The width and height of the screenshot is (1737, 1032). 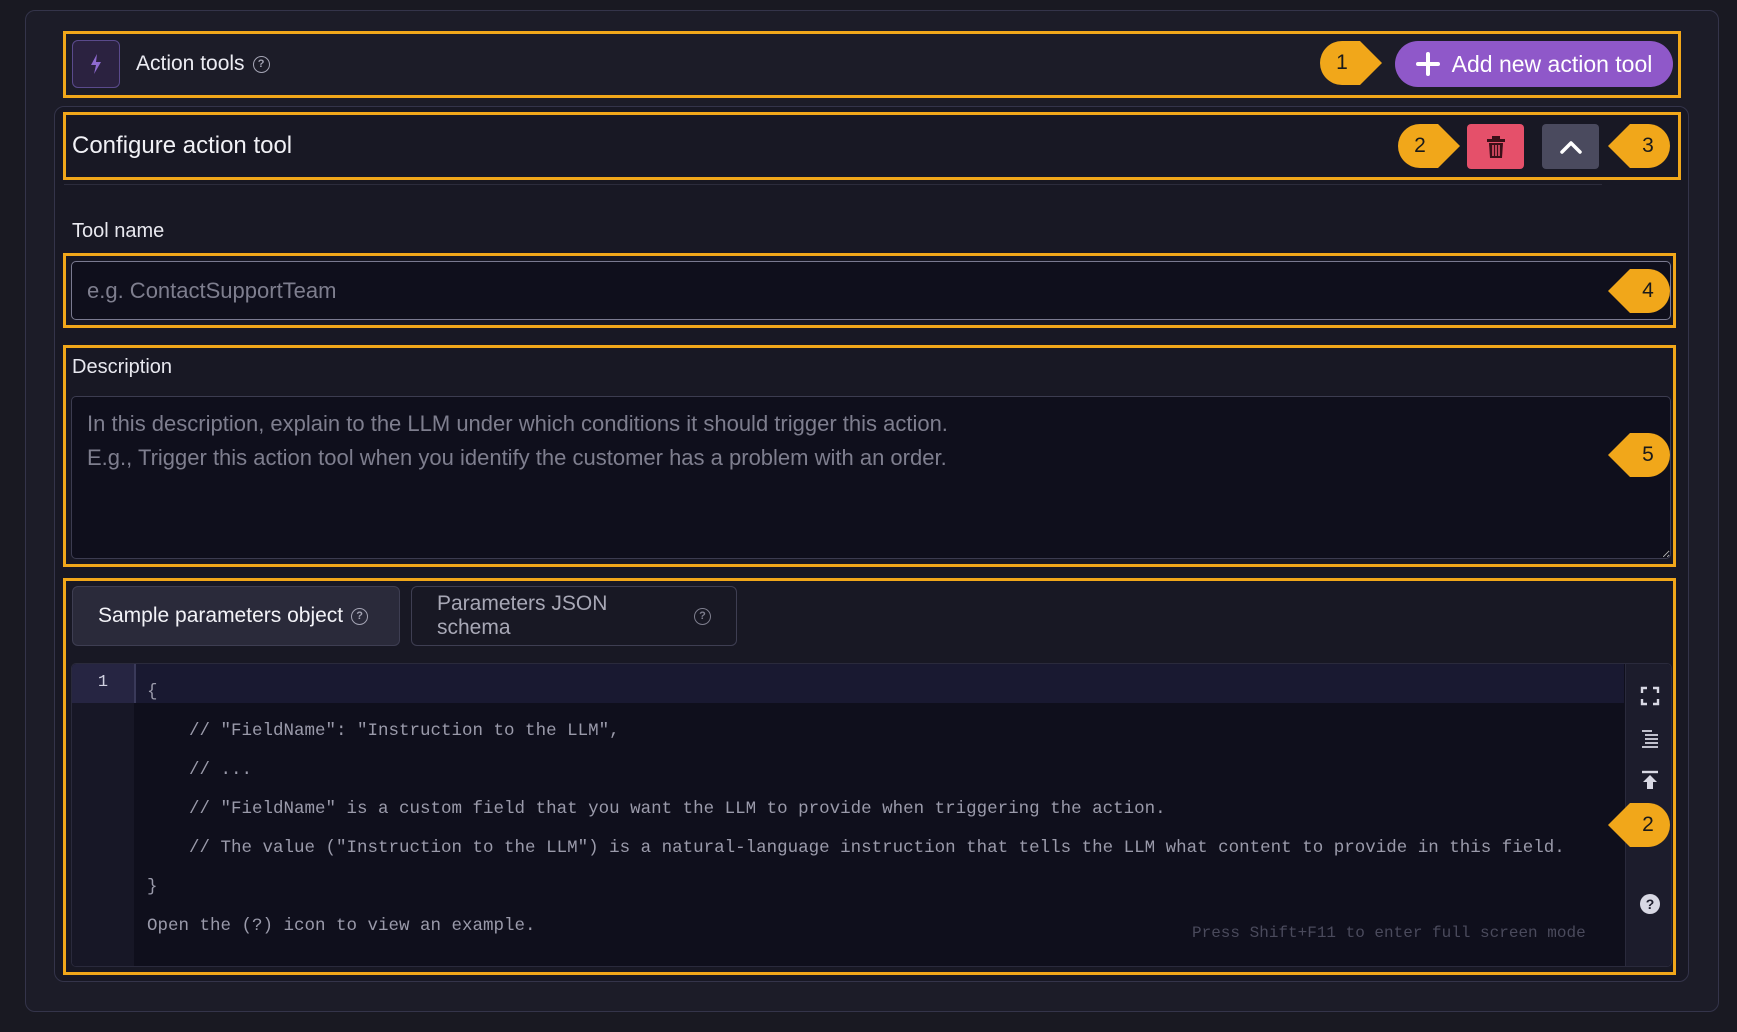 What do you see at coordinates (1650, 780) in the screenshot?
I see `collapse-top-icon` at bounding box center [1650, 780].